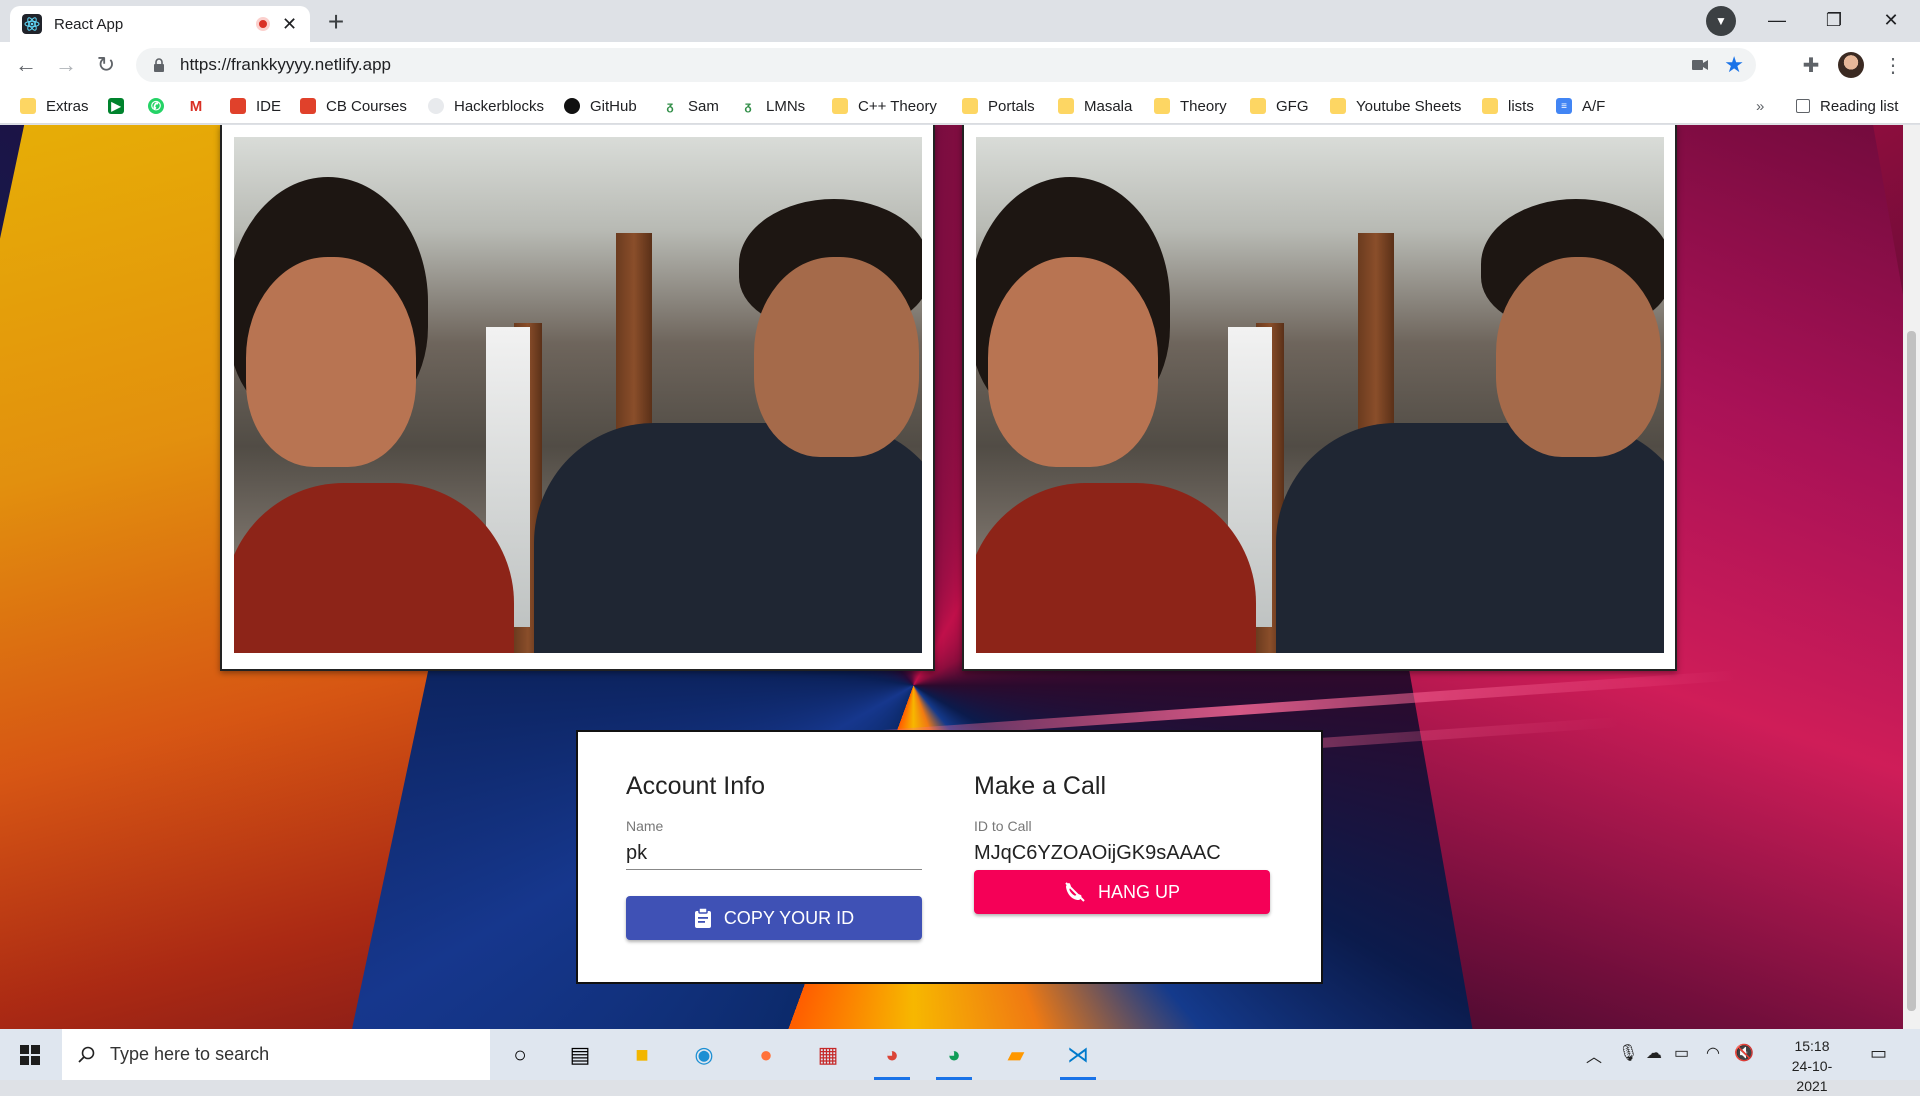 The width and height of the screenshot is (1920, 1096). I want to click on new-tab-button: +, so click(336, 22).